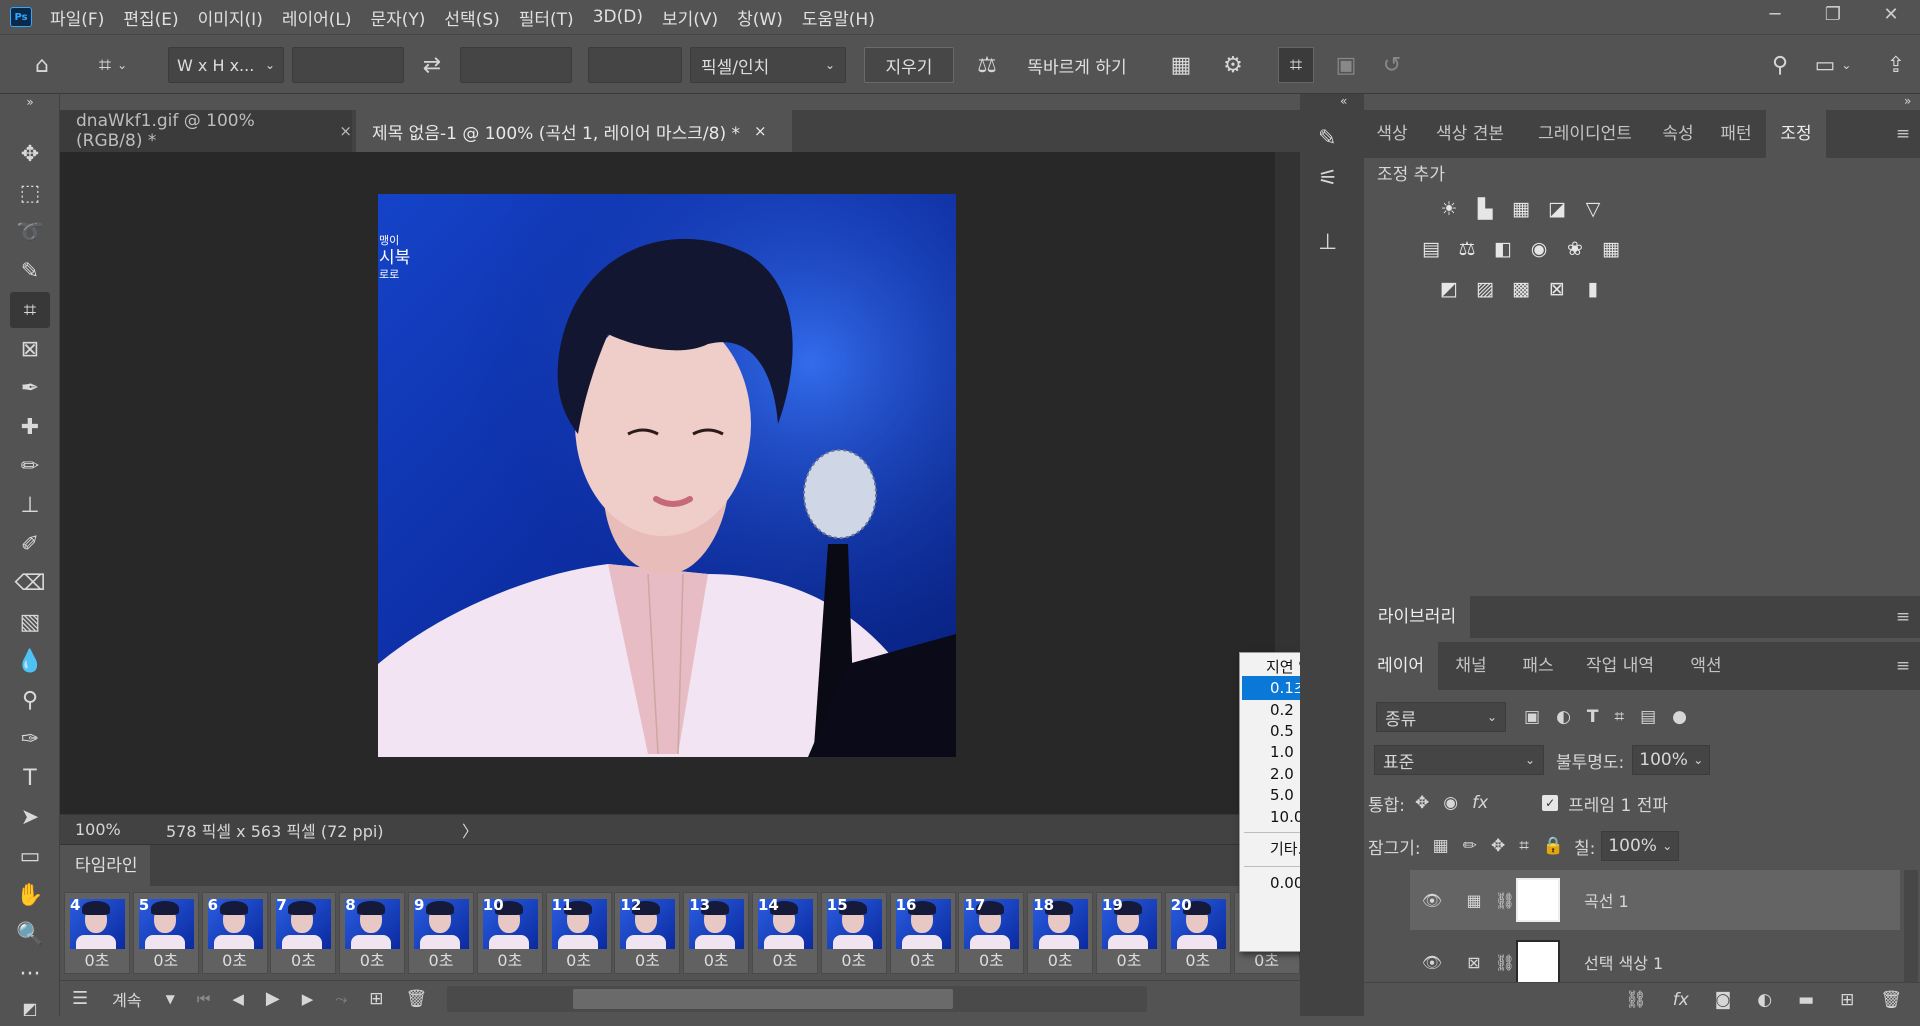  I want to click on tab-actions: 액션, so click(1706, 666).